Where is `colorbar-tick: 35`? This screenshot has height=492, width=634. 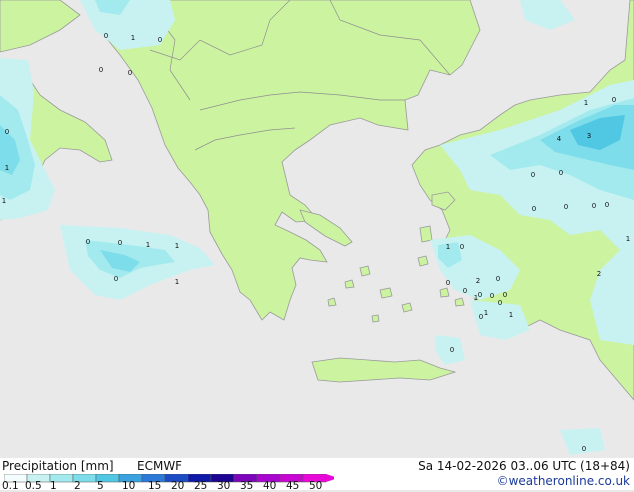
colorbar-tick: 35 is located at coordinates (247, 486).